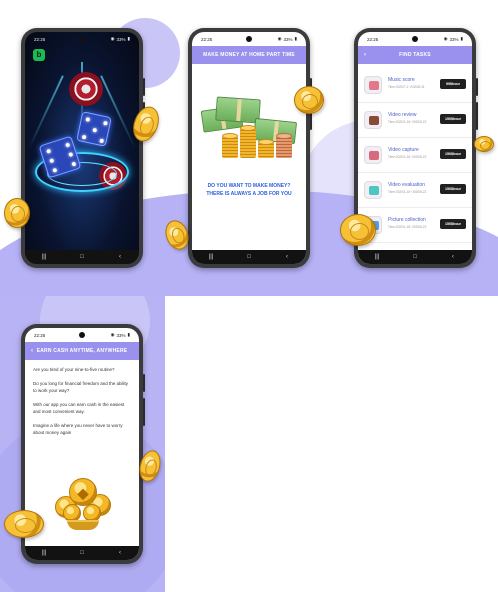 This screenshot has width=498, height=592. What do you see at coordinates (401, 80) in the screenshot?
I see `task-name: Music score` at bounding box center [401, 80].